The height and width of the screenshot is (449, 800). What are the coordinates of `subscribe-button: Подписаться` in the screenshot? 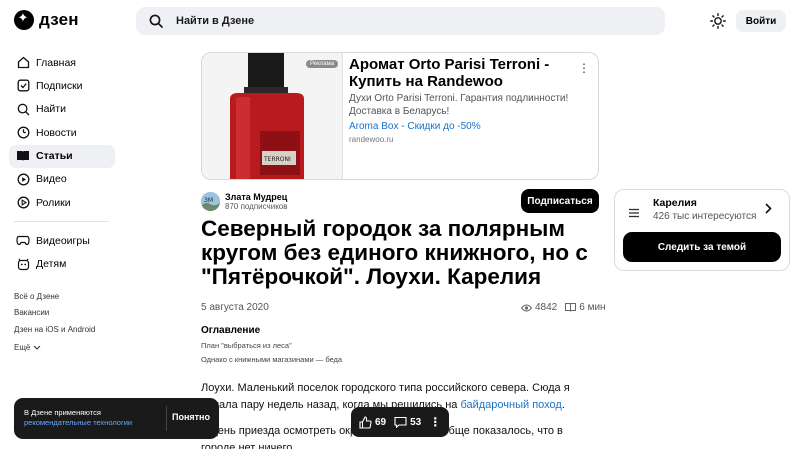 It's located at (560, 201).